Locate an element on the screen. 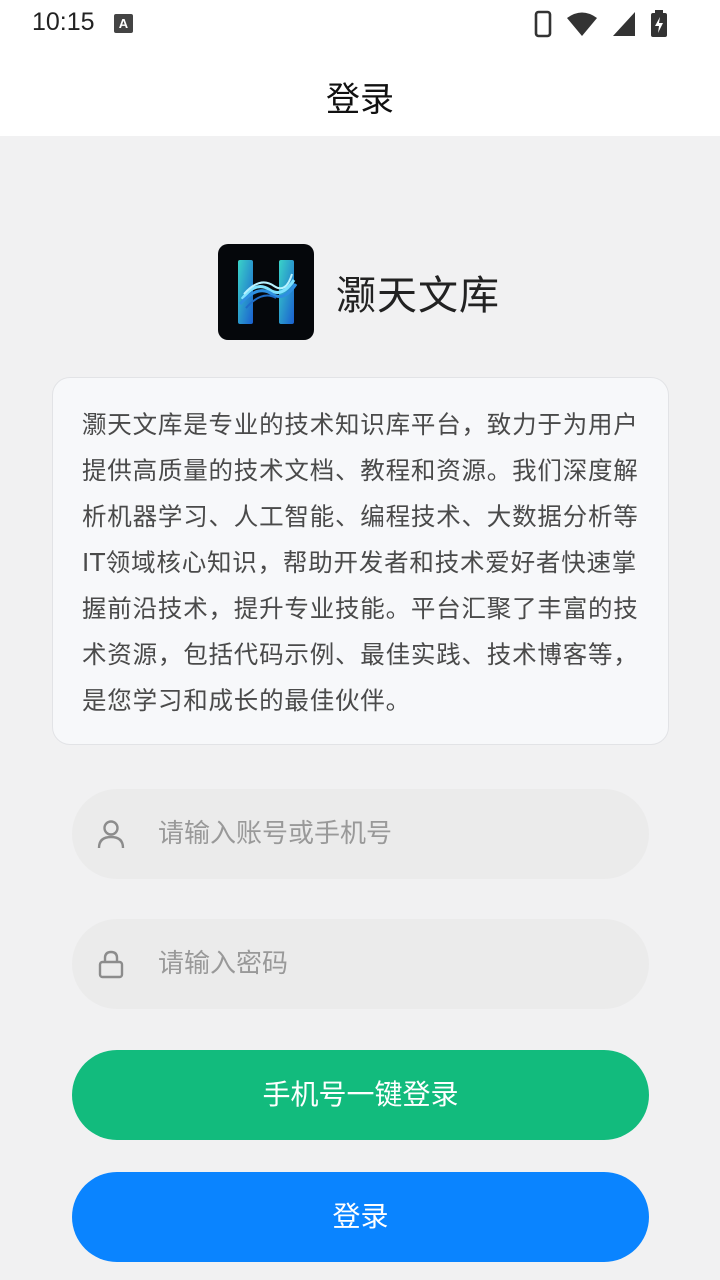 The height and width of the screenshot is (1280, 720). status-bar: 10:15 A is located at coordinates (360, 24).